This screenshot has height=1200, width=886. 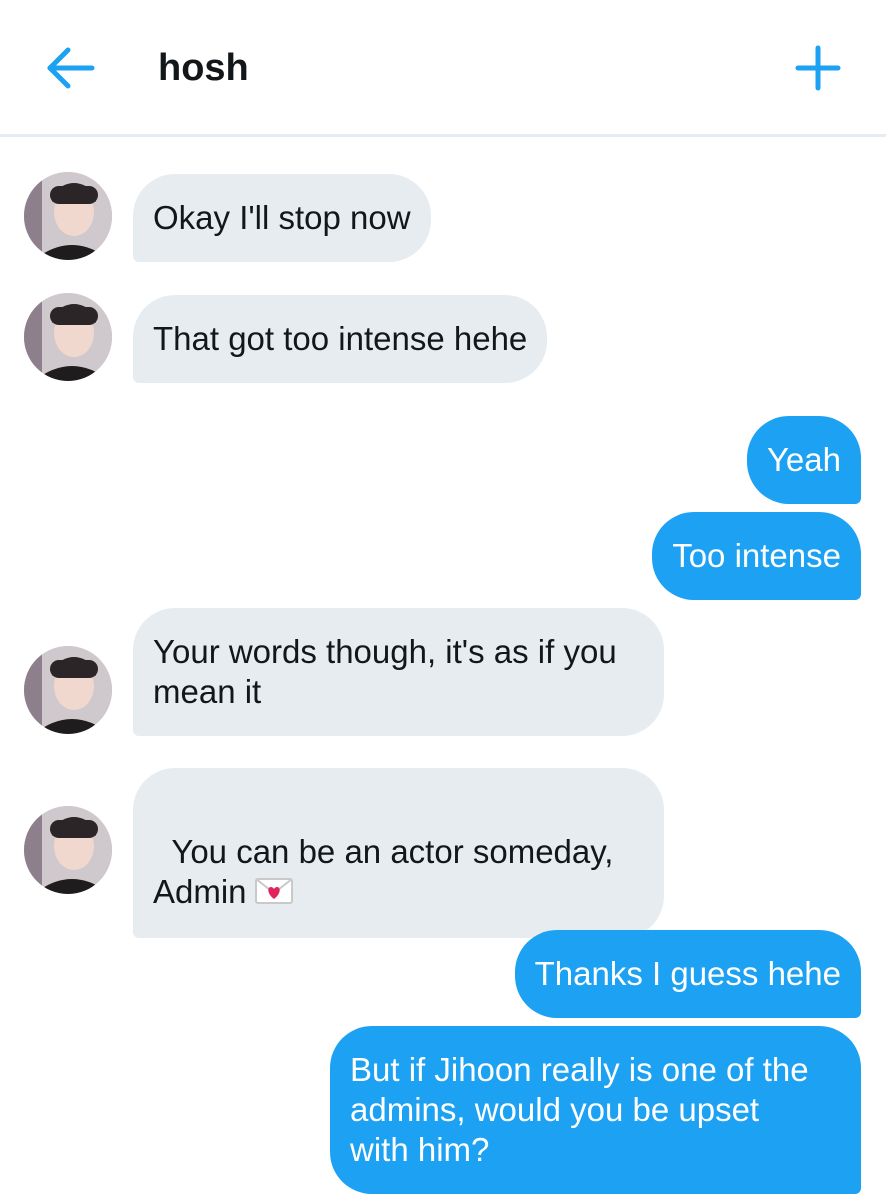 I want to click on message-bubble-received: That got too intense hehe, so click(x=340, y=339).